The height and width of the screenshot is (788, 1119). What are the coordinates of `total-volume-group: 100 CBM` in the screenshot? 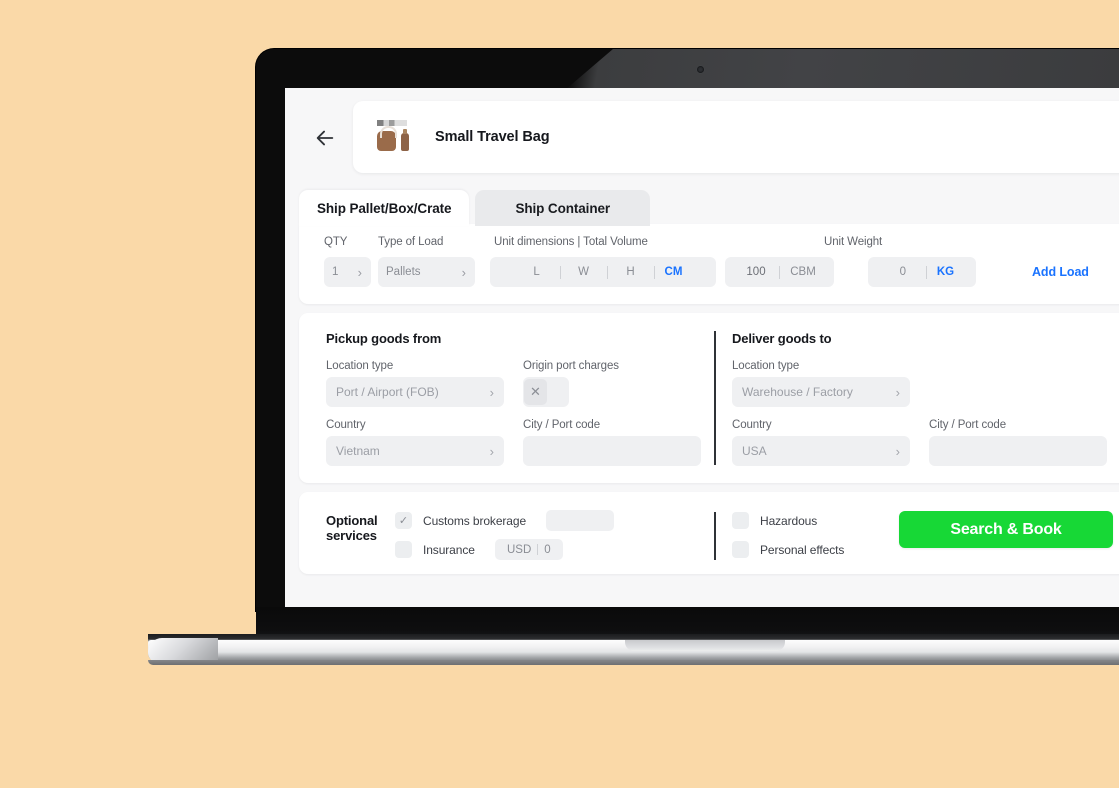 It's located at (779, 272).